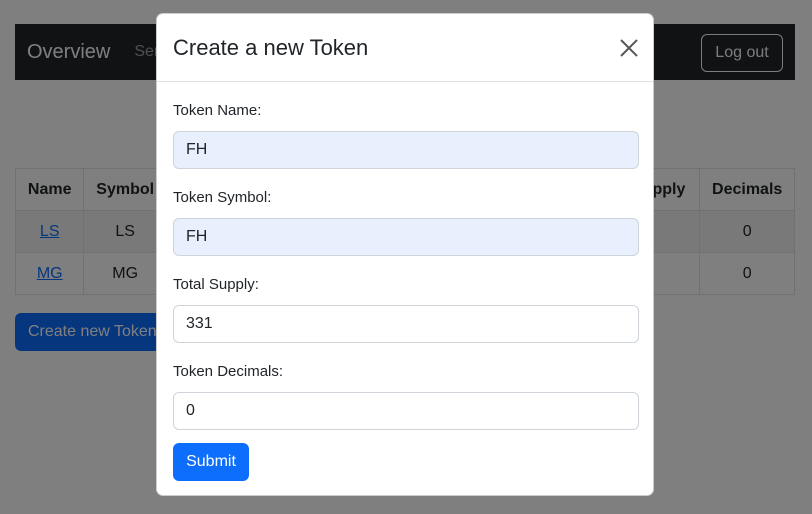  What do you see at coordinates (406, 237) in the screenshot?
I see `token-symbol-input` at bounding box center [406, 237].